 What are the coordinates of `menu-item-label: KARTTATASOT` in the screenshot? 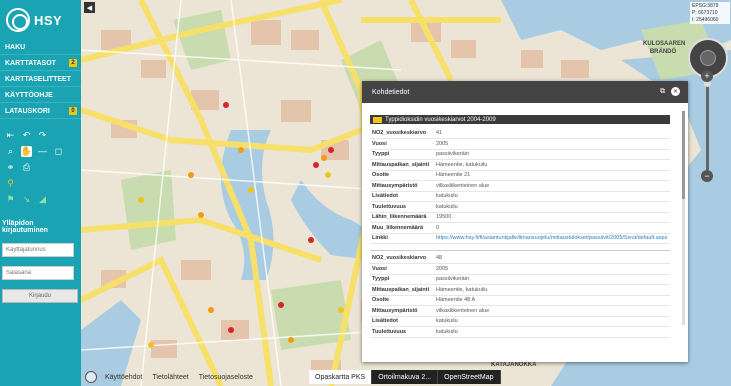 It's located at (30, 63).